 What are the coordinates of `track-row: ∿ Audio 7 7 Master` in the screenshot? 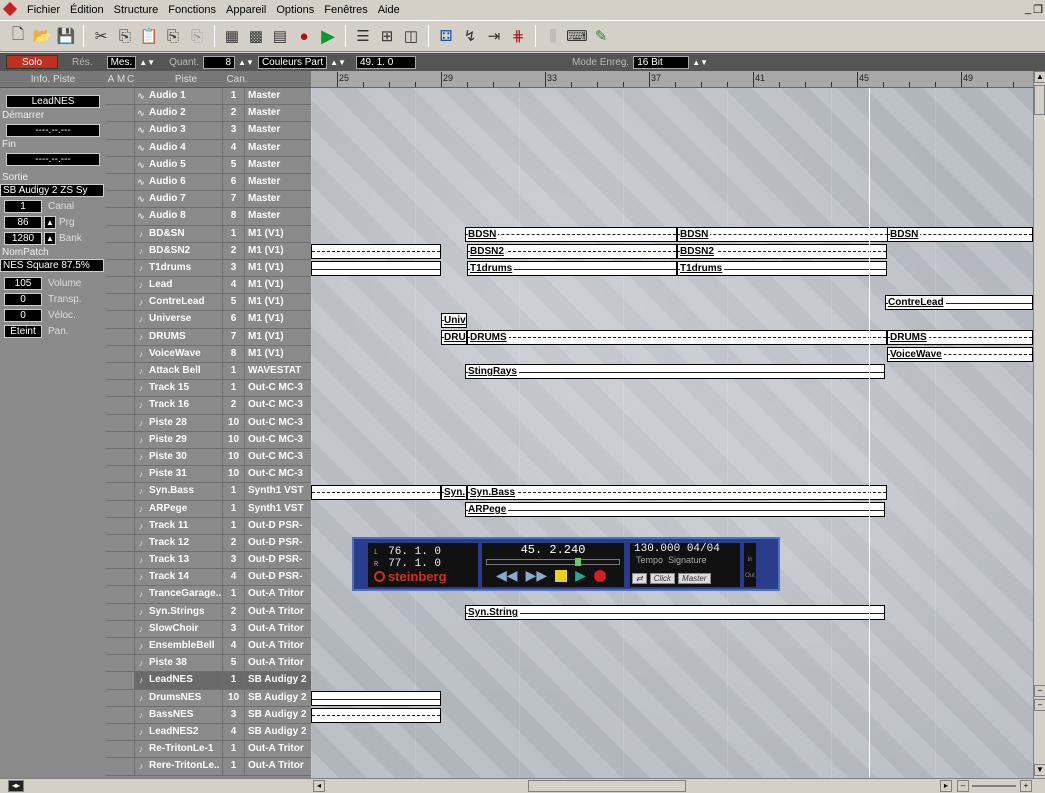 It's located at (208, 200).